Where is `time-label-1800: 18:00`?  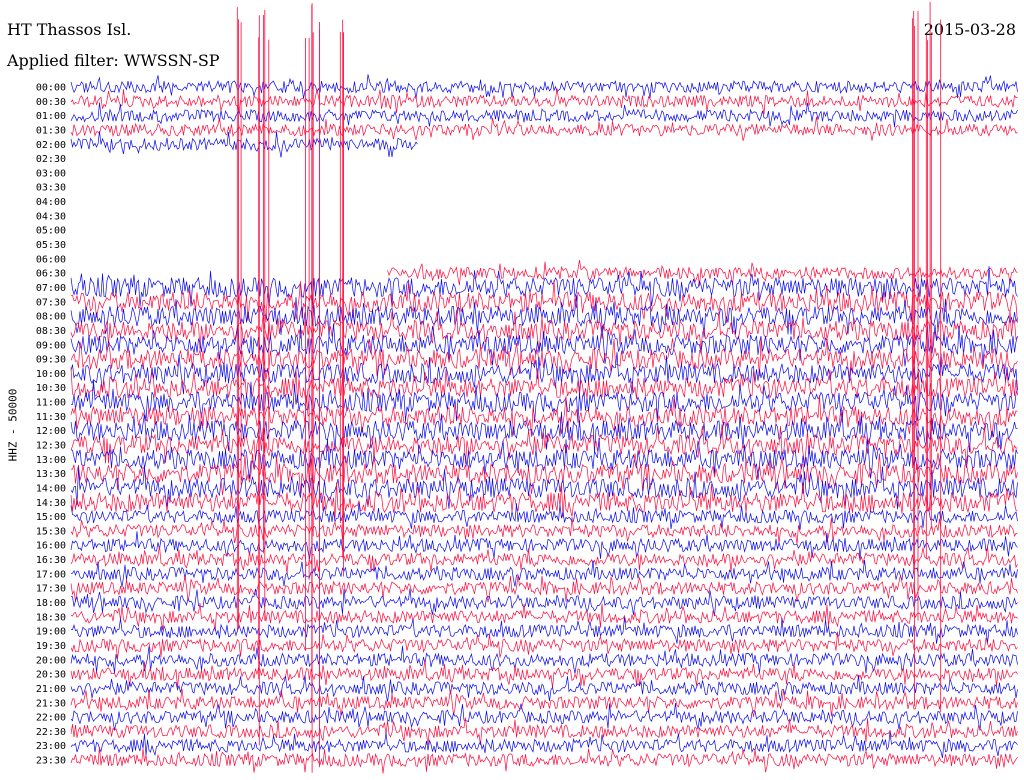
time-label-1800: 18:00 is located at coordinates (51, 603).